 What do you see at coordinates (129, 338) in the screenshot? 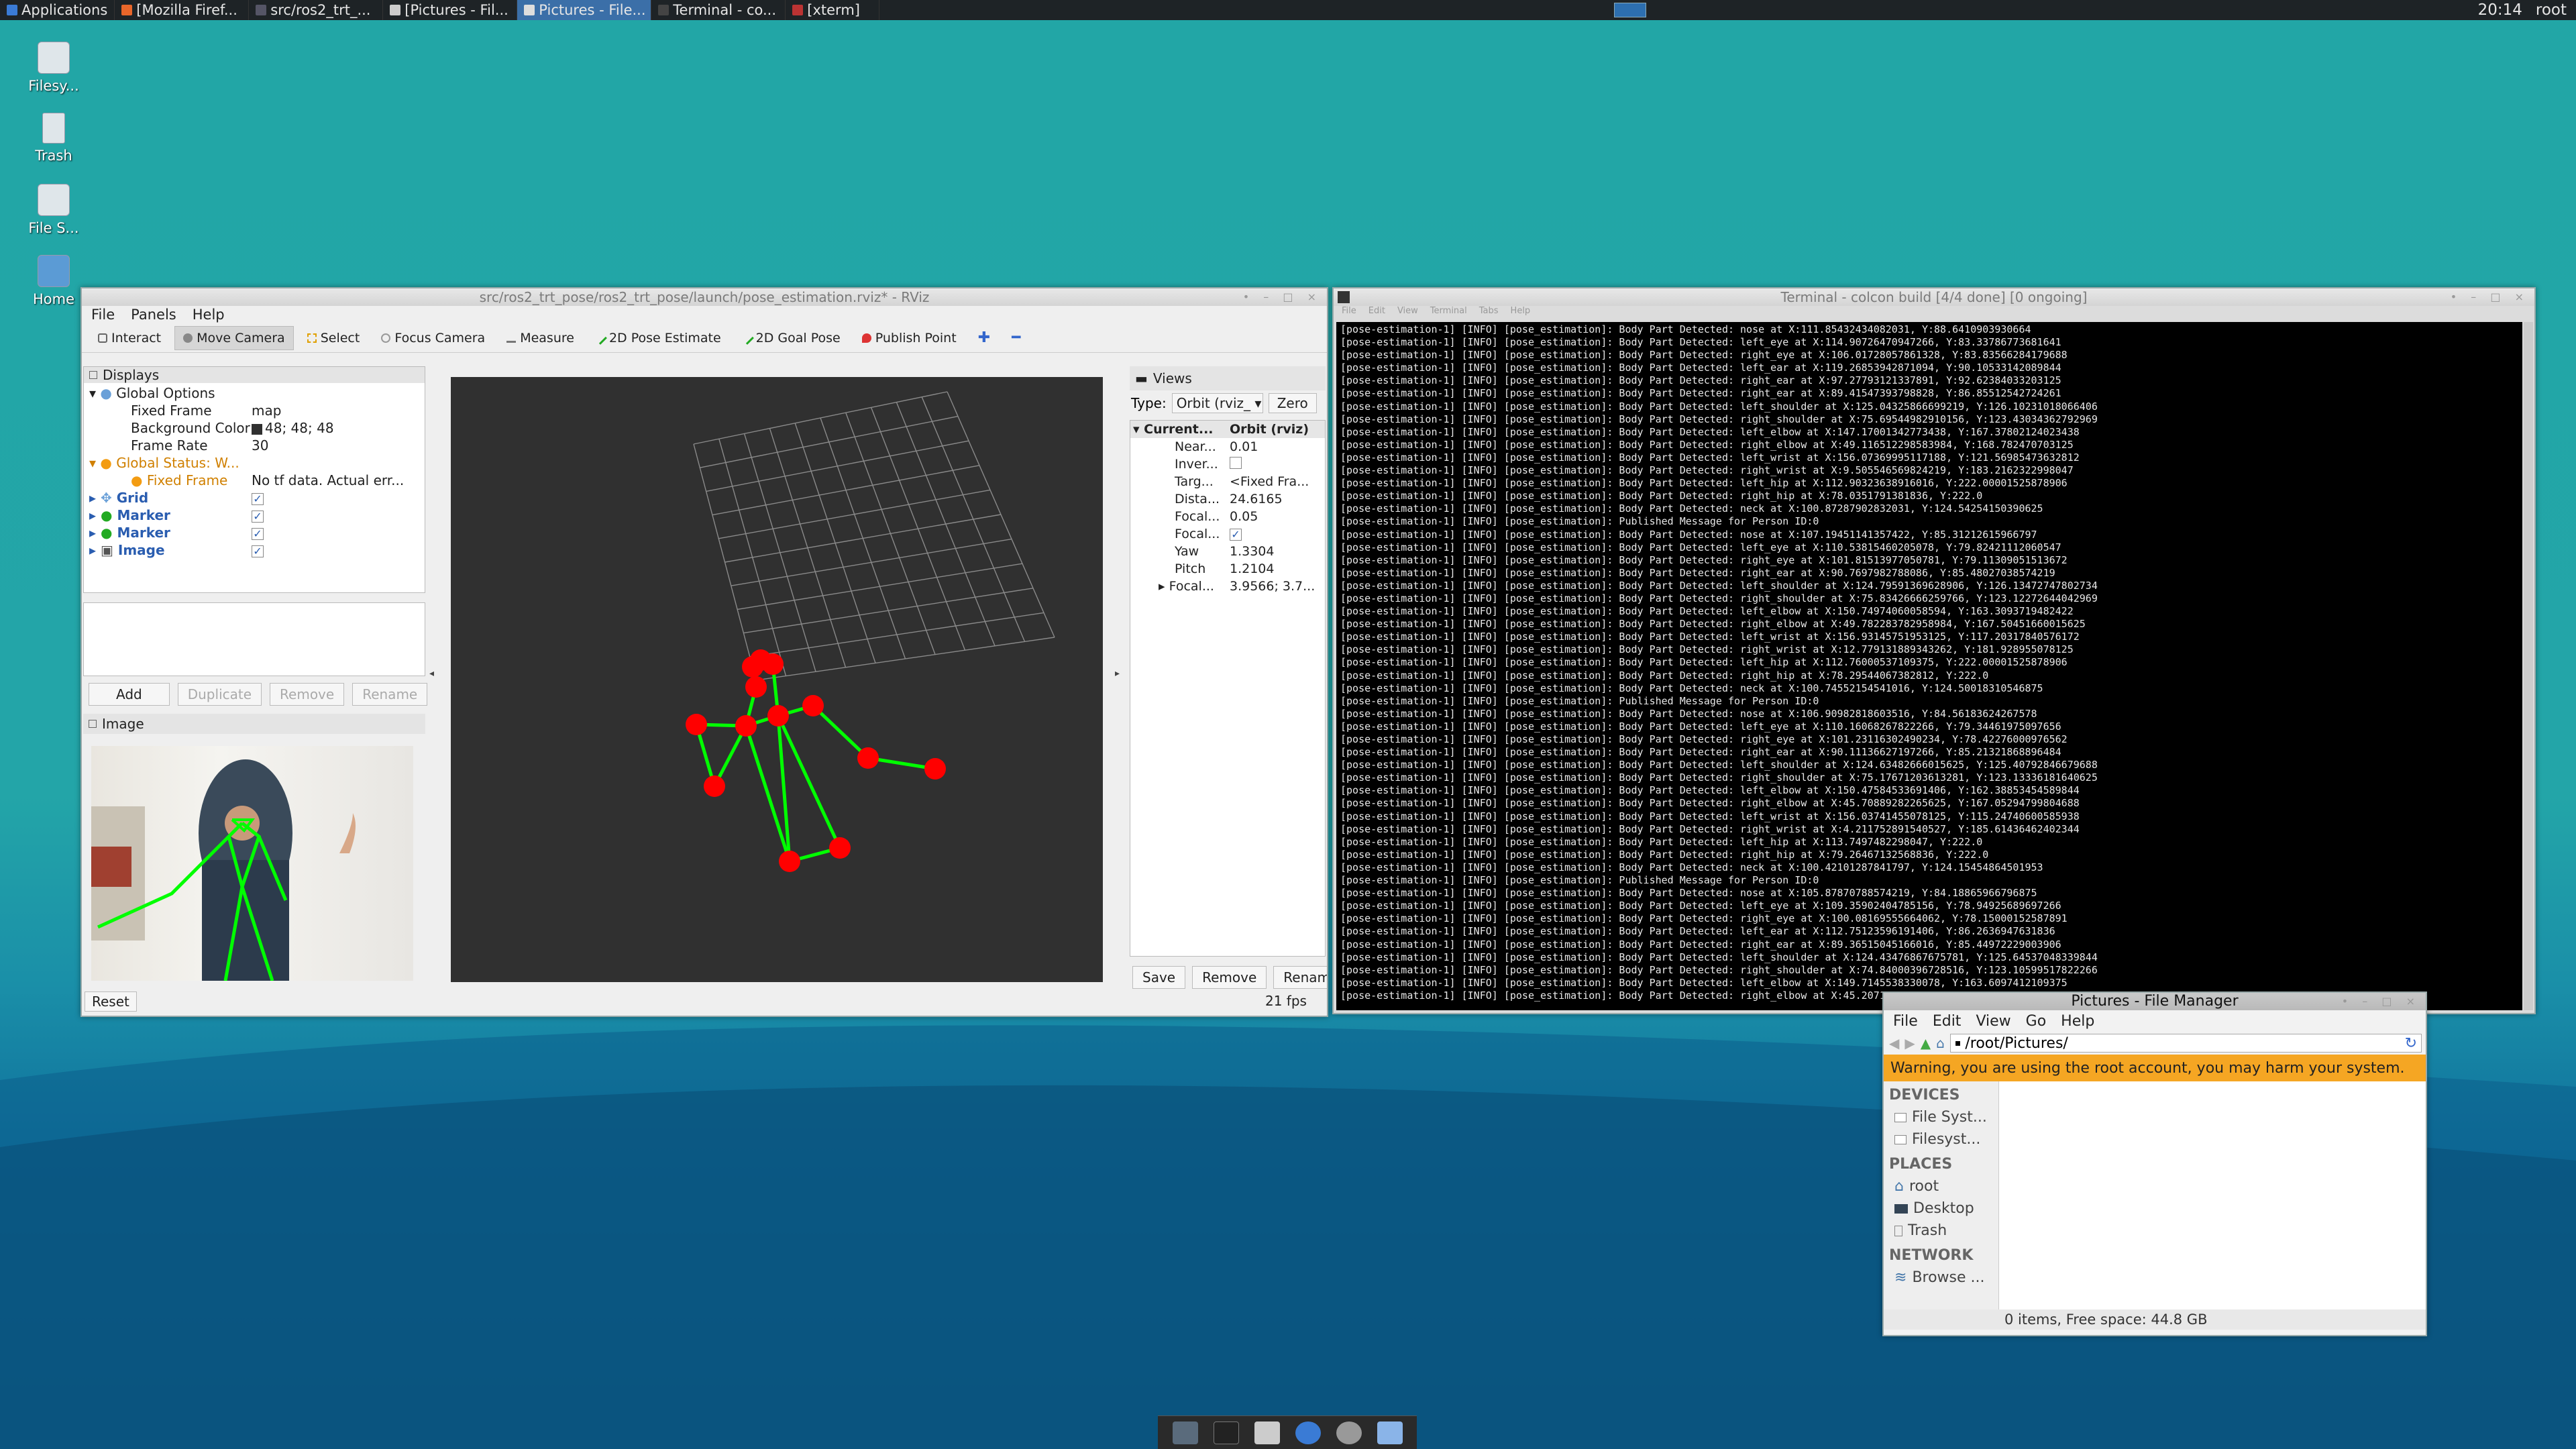
I see `tool-interact: Interact` at bounding box center [129, 338].